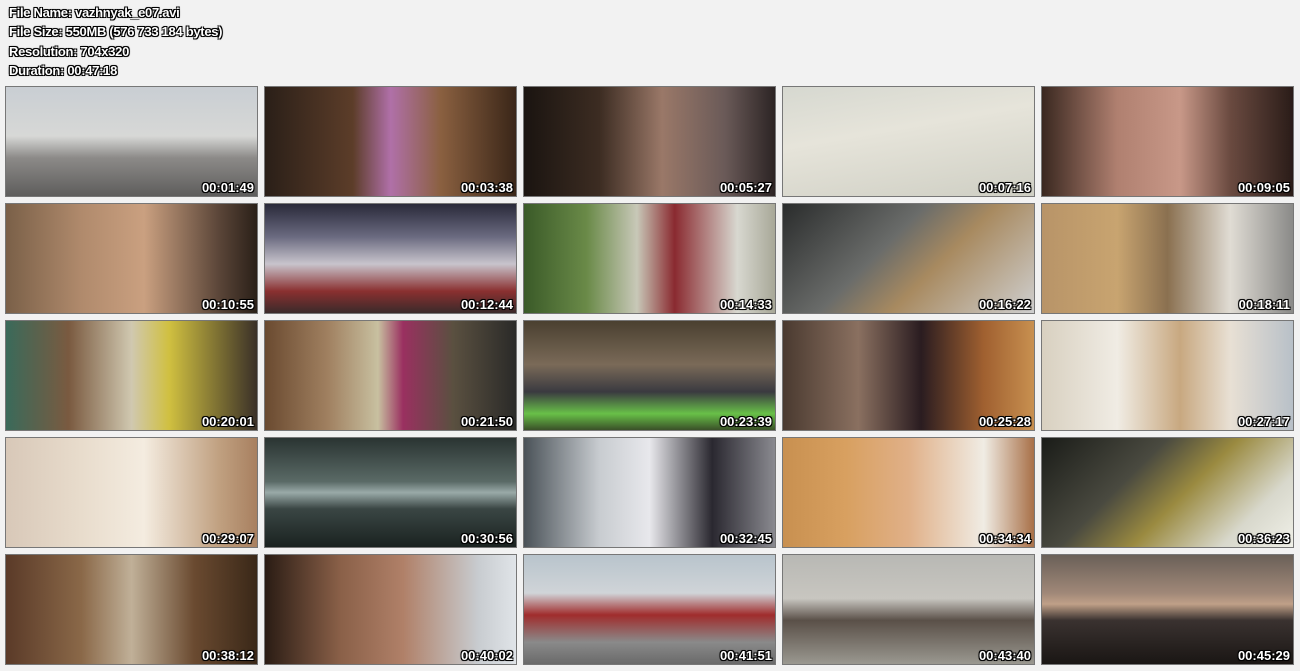 The height and width of the screenshot is (671, 1300). I want to click on thumbnail-timestamp: 00:30:56, so click(486, 538).